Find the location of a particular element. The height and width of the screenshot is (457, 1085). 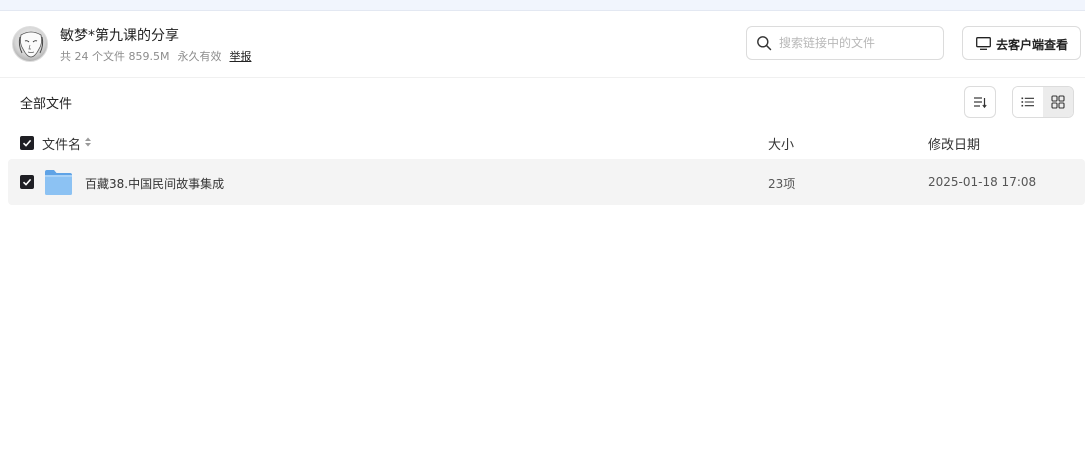

open-in-client-button: 去客户端查看 is located at coordinates (1021, 43).